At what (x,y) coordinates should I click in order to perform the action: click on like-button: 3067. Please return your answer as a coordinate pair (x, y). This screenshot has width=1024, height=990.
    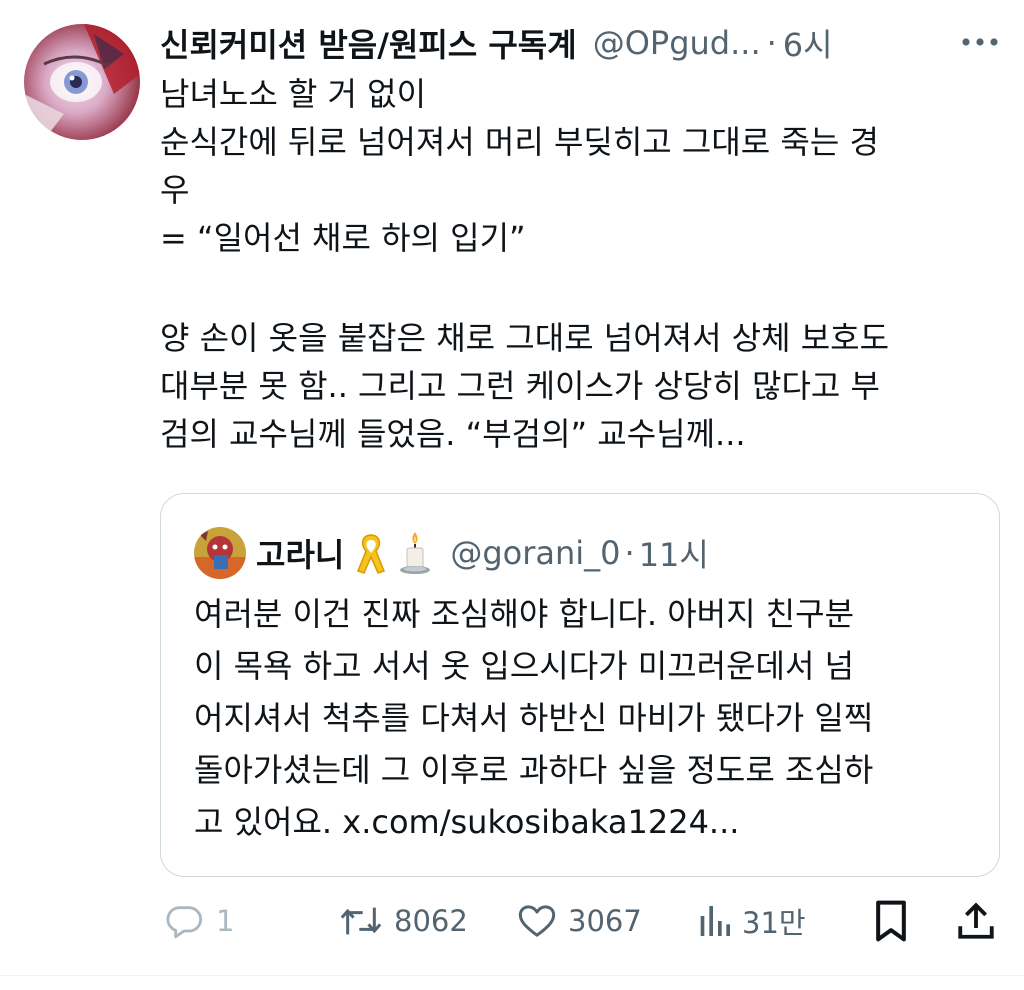
    Looking at the image, I should click on (579, 921).